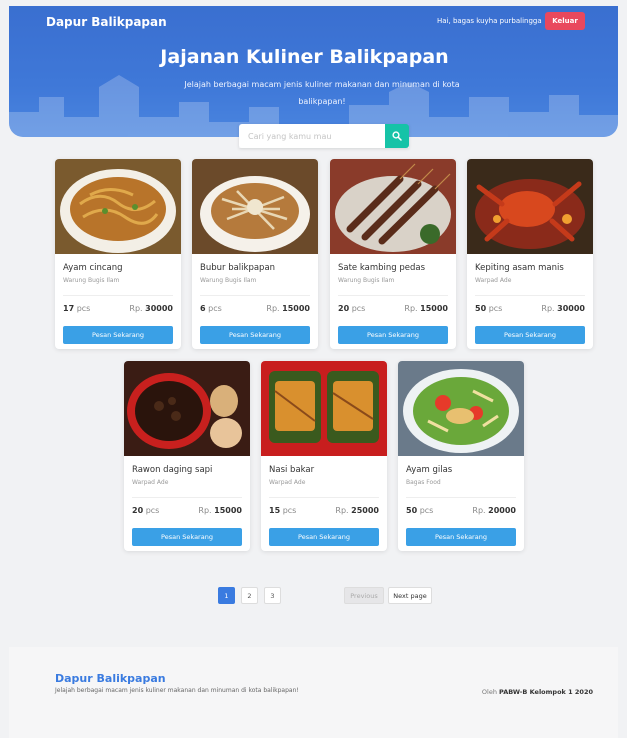 The height and width of the screenshot is (738, 627). I want to click on product-quantity: 50 pcs, so click(419, 510).